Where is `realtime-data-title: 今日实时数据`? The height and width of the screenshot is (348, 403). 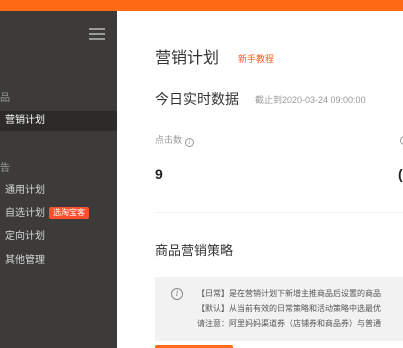
realtime-data-title: 今日实时数据 is located at coordinates (197, 99).